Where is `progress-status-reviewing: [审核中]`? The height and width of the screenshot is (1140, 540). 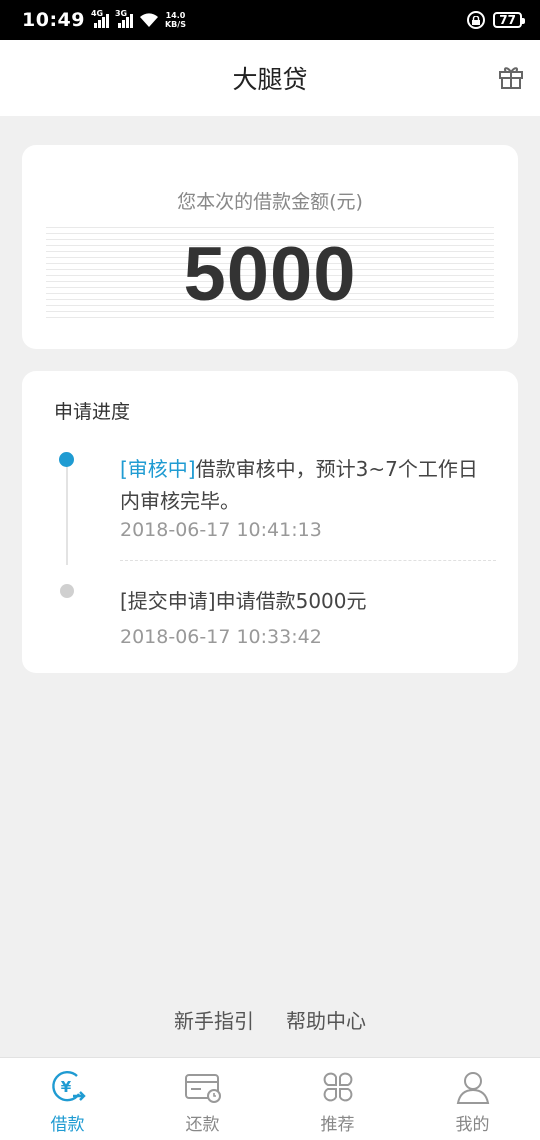
progress-status-reviewing: [审核中] is located at coordinates (158, 469).